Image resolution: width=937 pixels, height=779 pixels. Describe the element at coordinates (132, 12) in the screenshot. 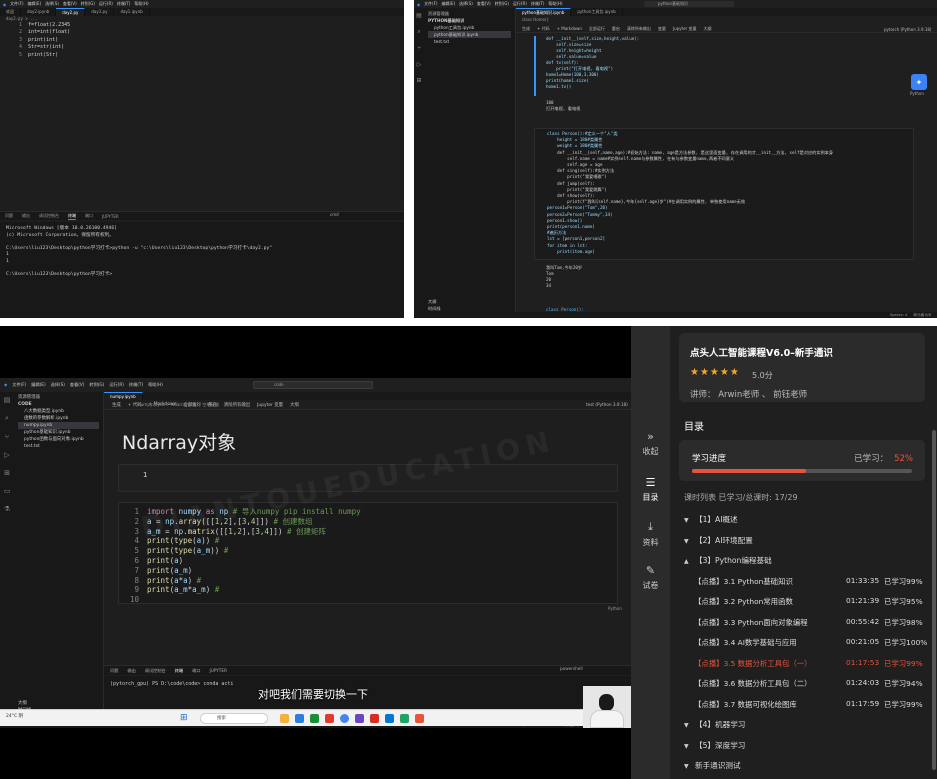

I see `editor-tab: day1.ipynb` at that location.